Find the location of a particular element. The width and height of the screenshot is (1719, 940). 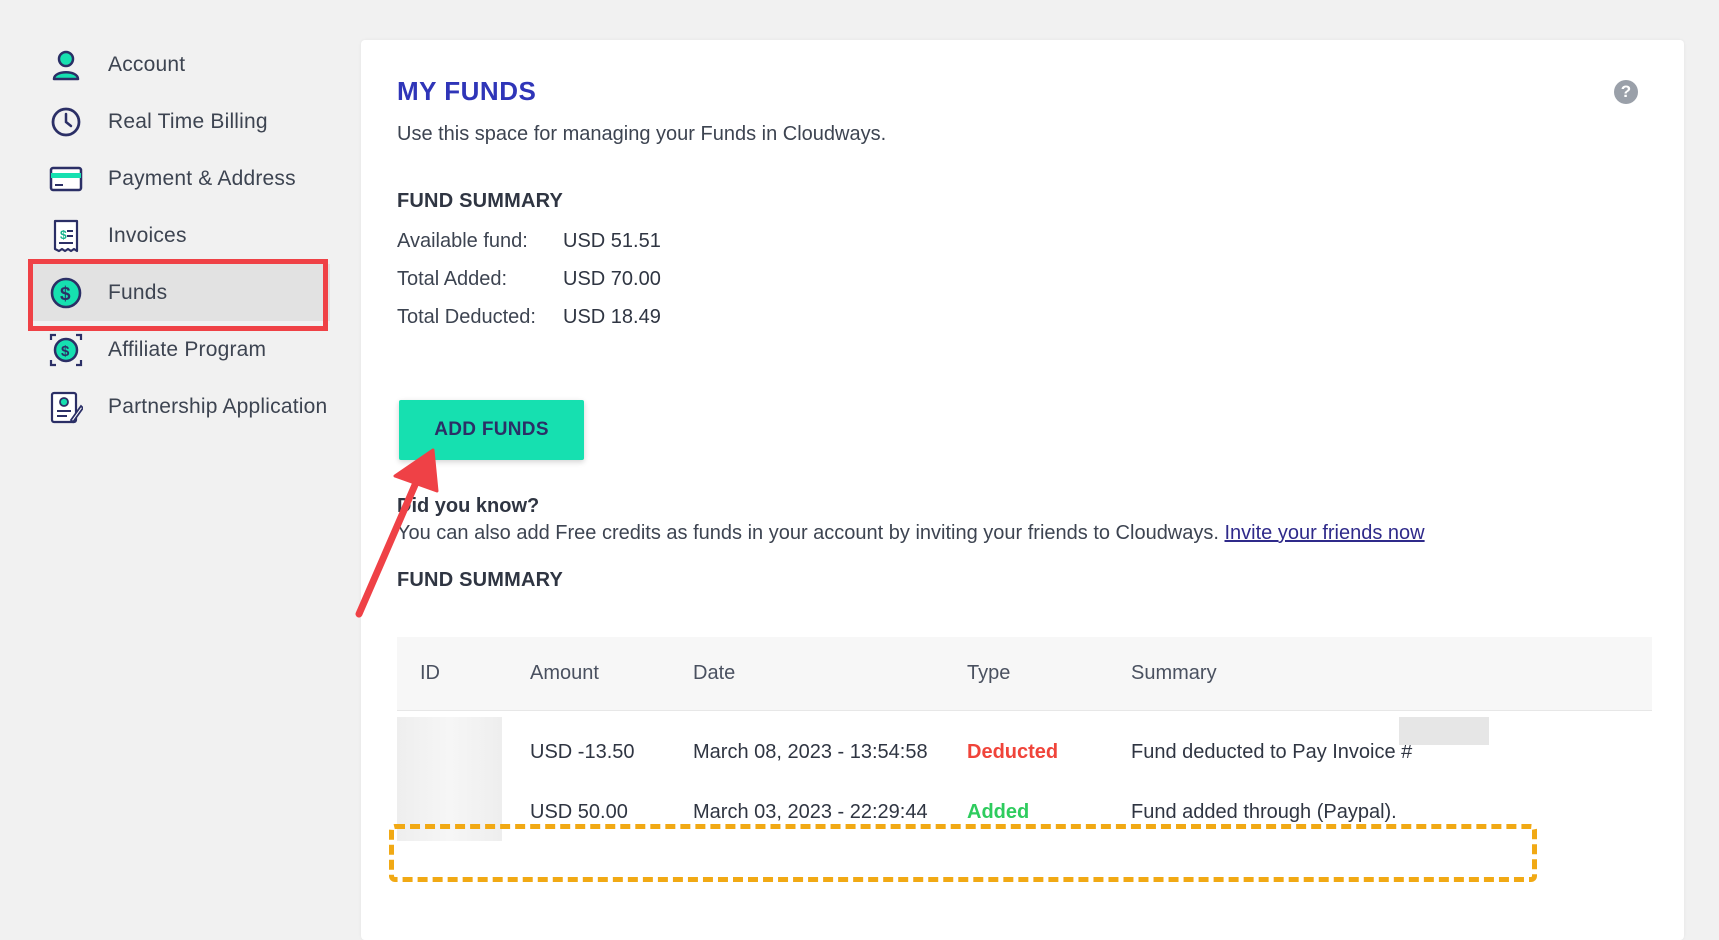

sidebar-item-label: Partnership Application is located at coordinates (218, 406).